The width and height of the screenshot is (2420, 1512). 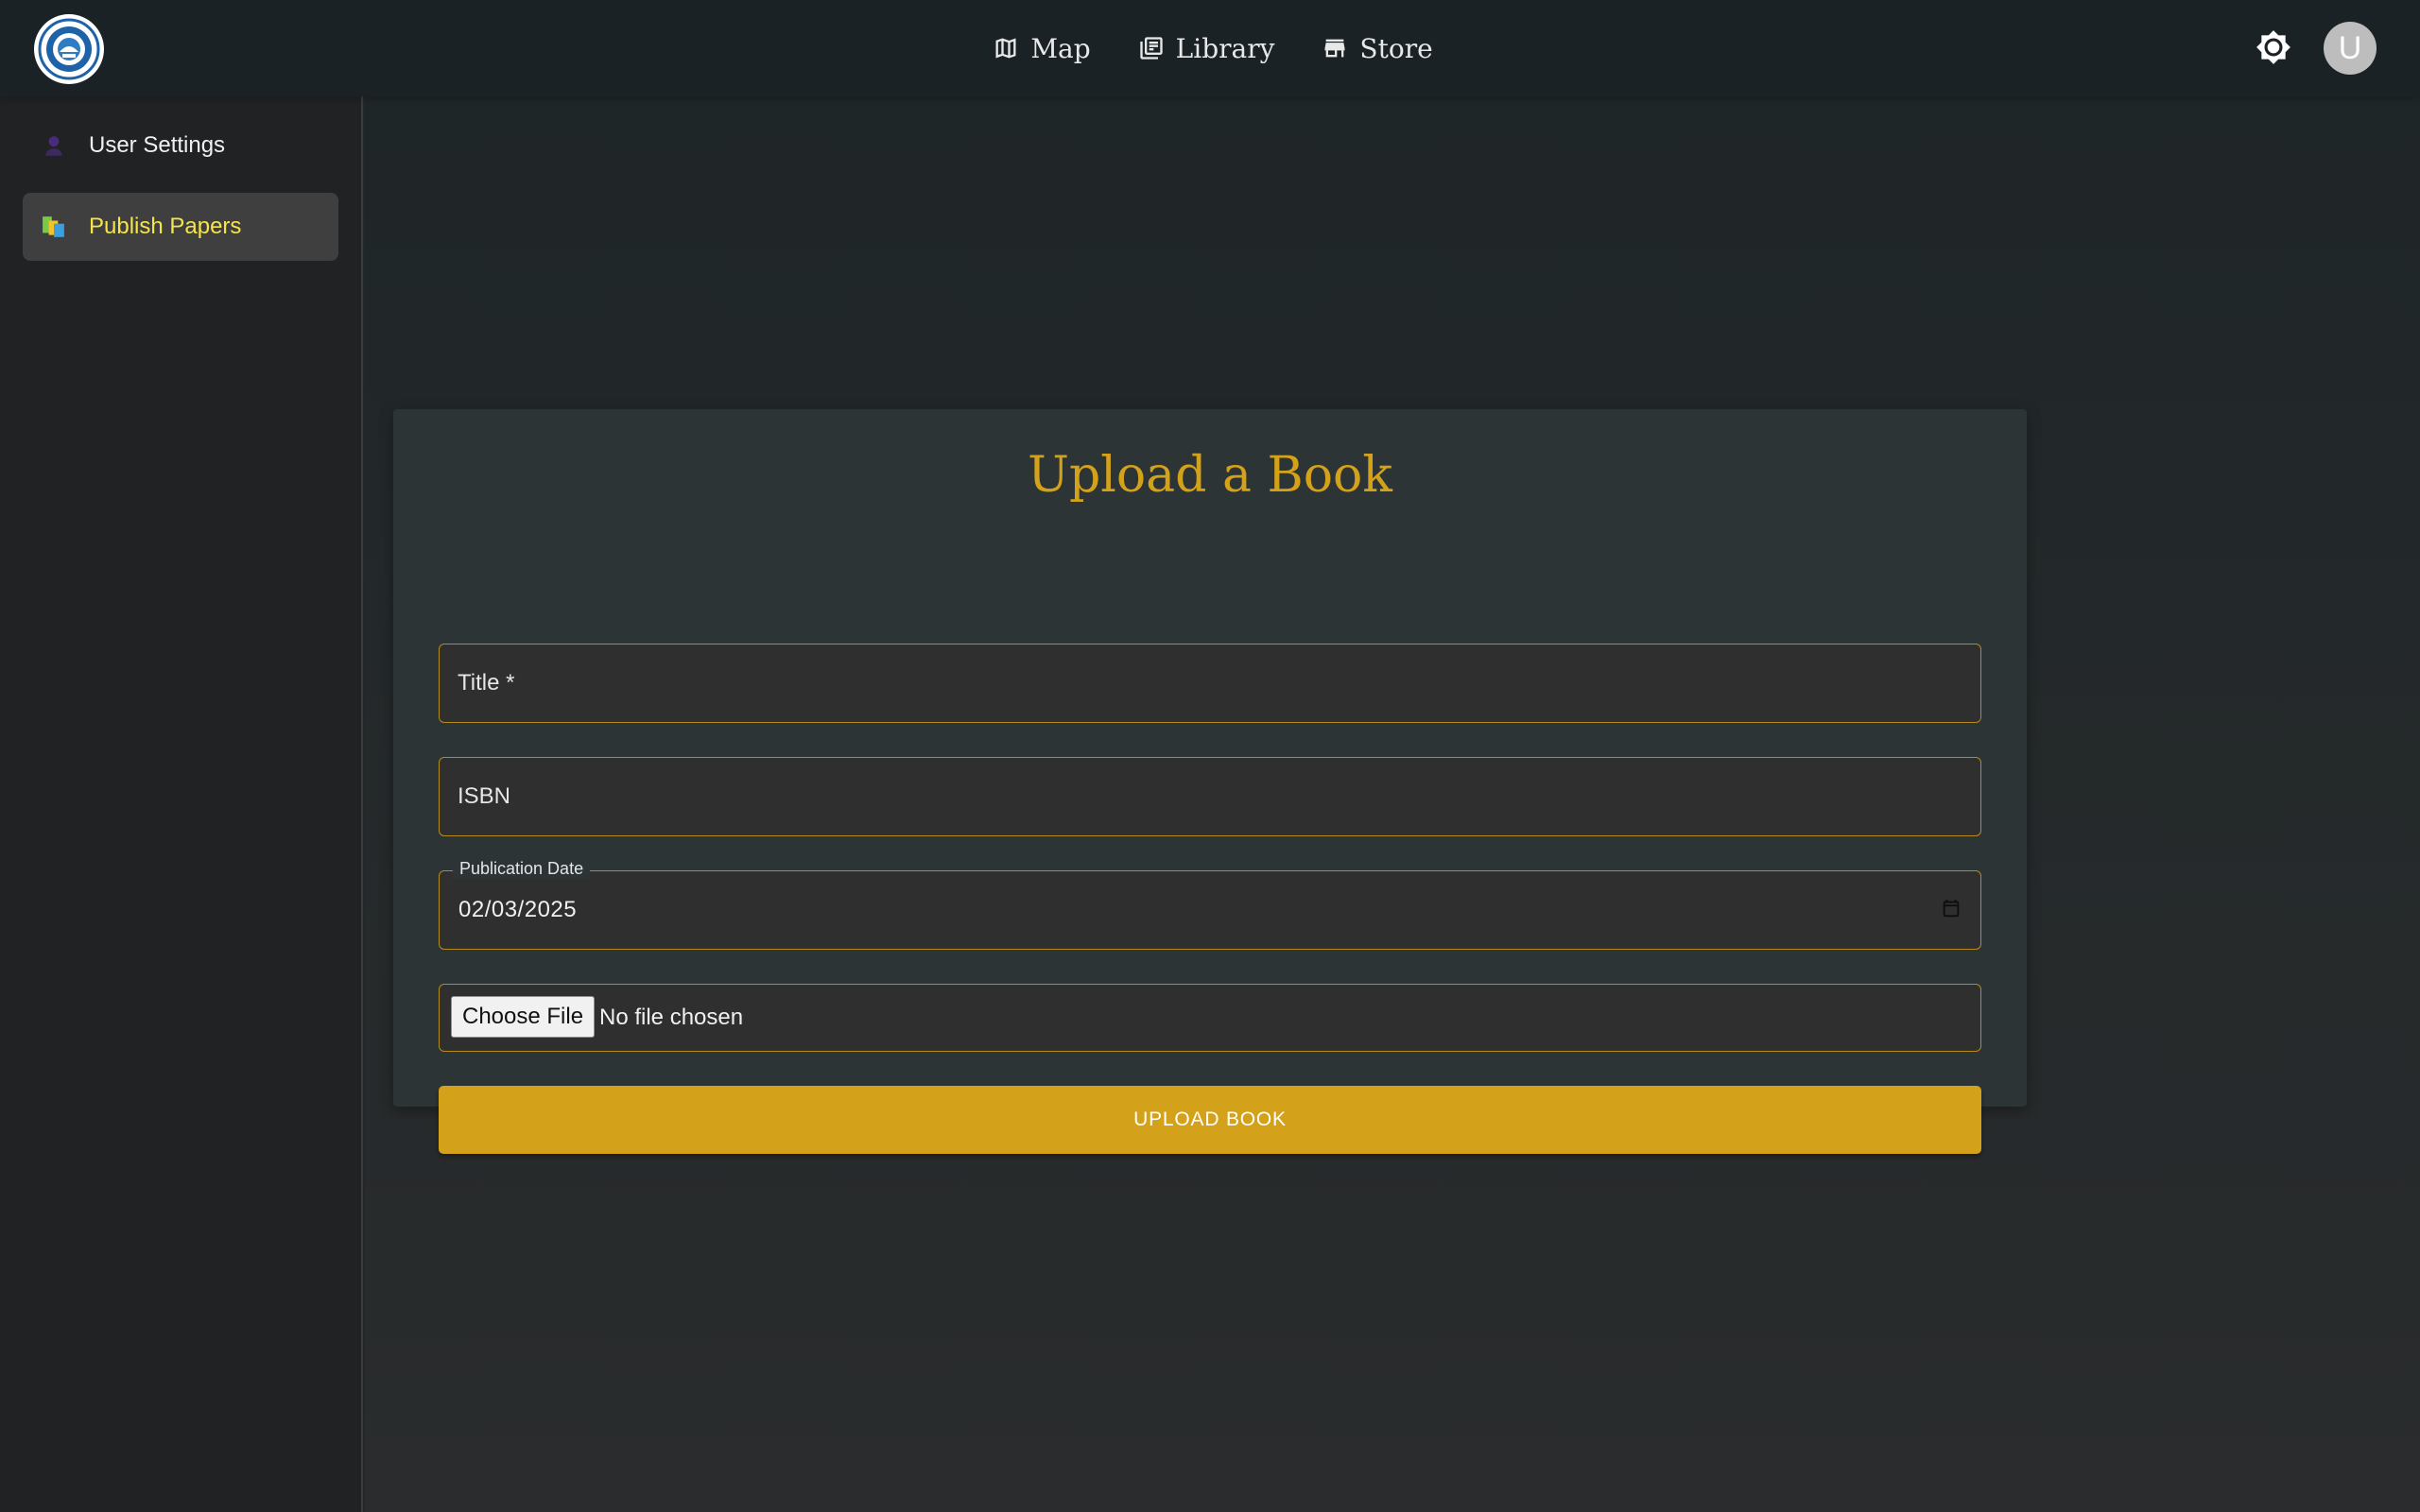 I want to click on nav-map-label: Map, so click(x=1060, y=48).